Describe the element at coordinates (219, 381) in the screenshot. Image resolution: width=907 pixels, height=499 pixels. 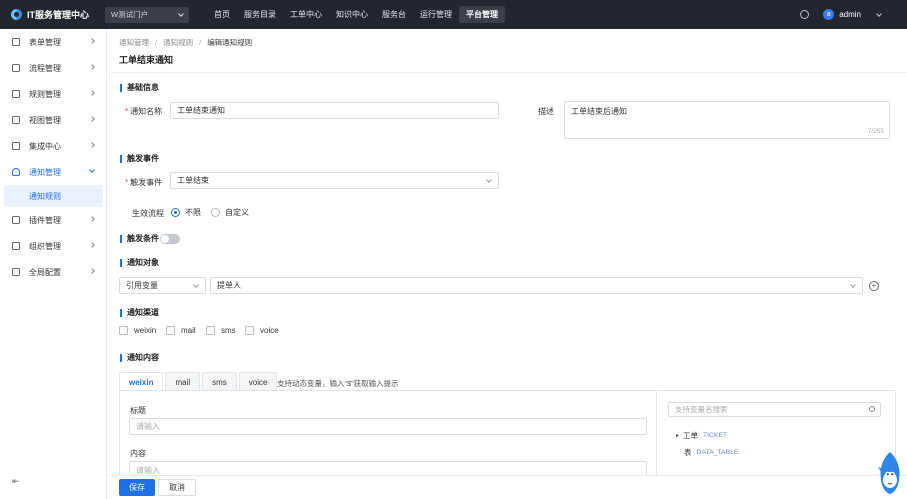
I see `tab-sms: sms` at that location.